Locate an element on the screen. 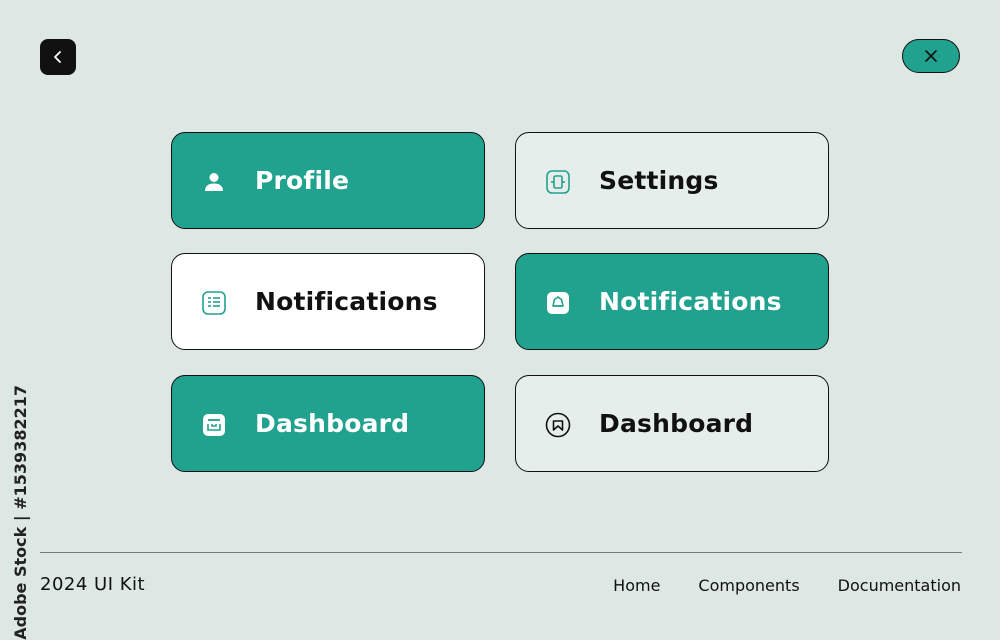 This screenshot has width=1000, height=640. card-label: Profile is located at coordinates (302, 180).